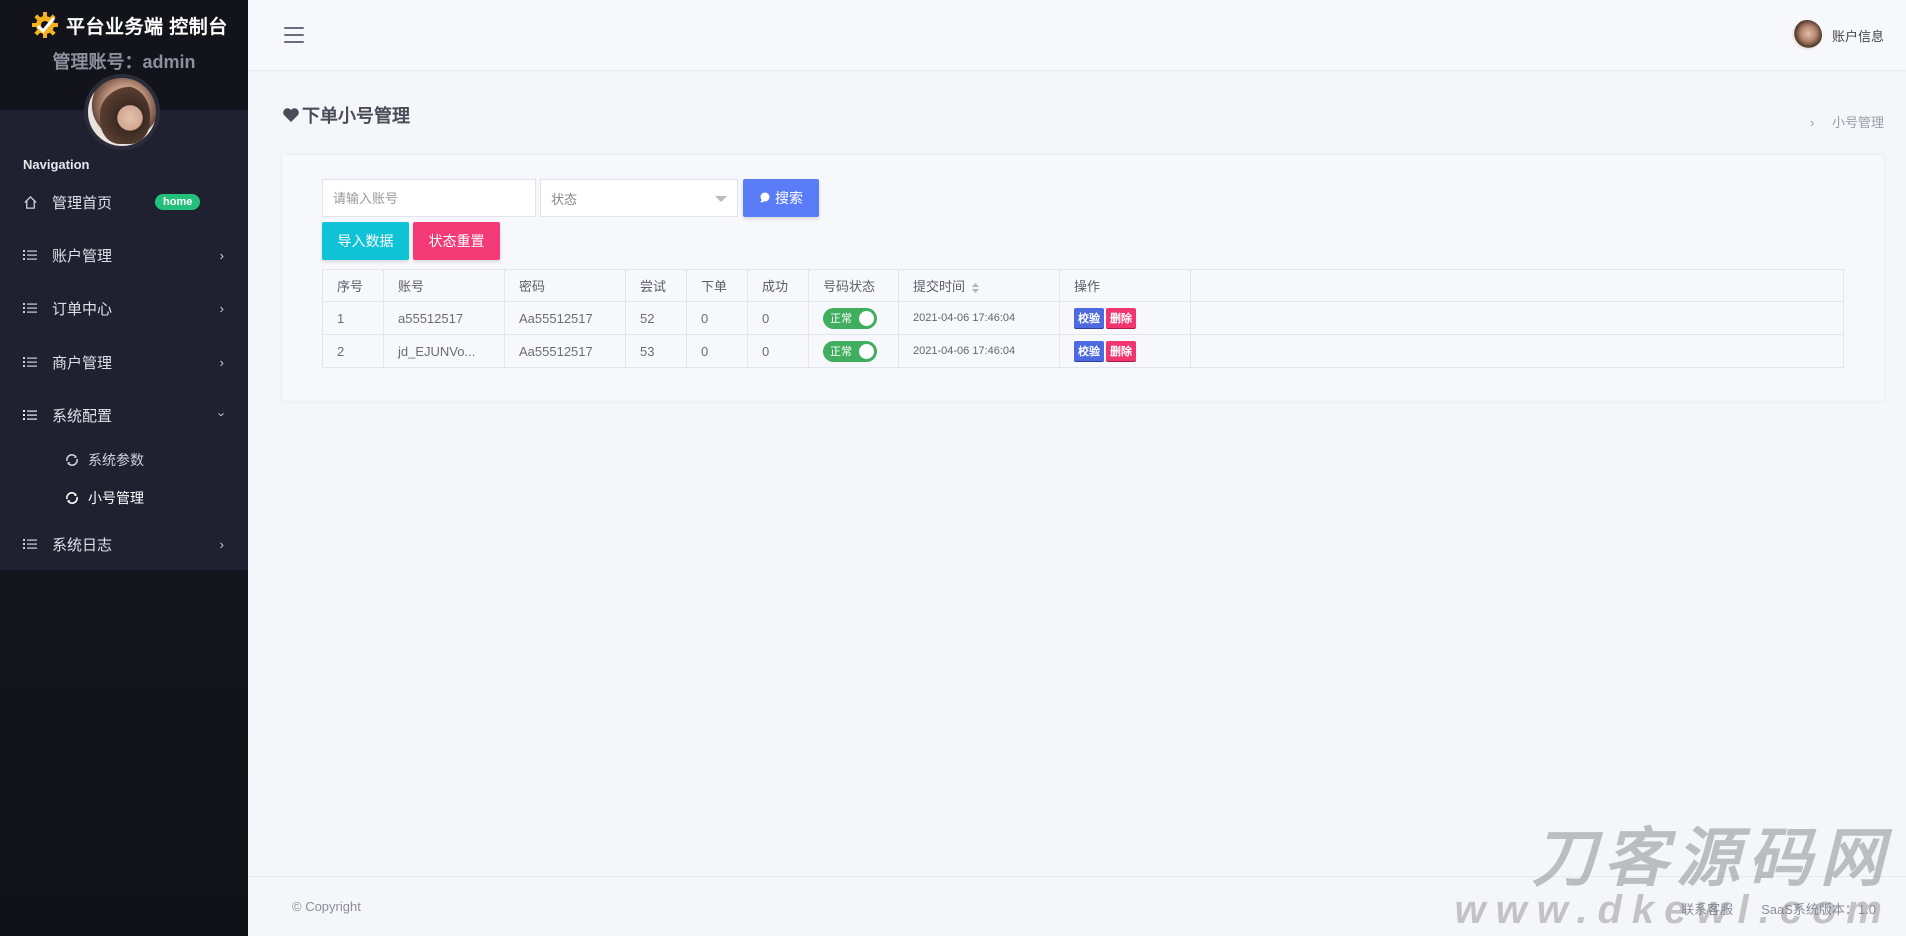  Describe the element at coordinates (1858, 122) in the screenshot. I see `breadcrumb-current: 小号管理` at that location.